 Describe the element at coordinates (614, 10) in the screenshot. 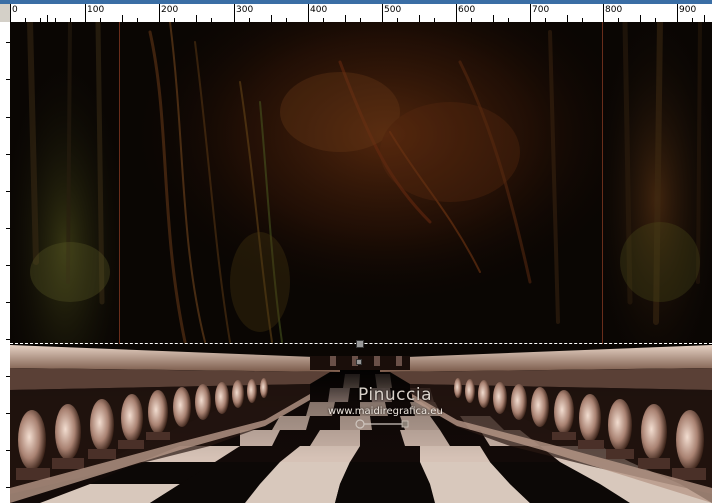

I see `ruler-label-800: 800` at that location.